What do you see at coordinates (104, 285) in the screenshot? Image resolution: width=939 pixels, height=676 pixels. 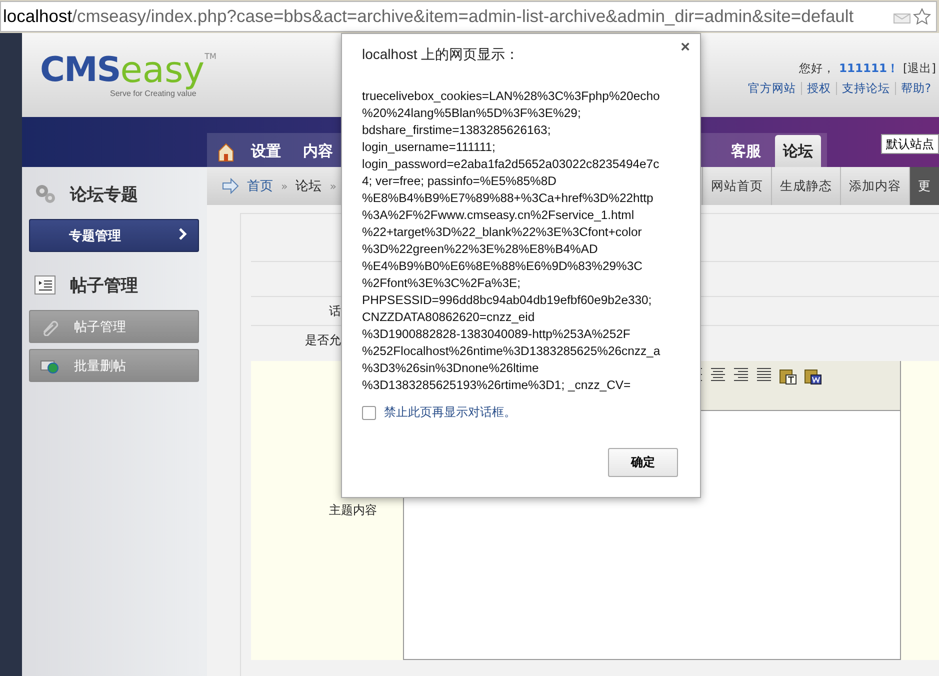 I see `sidebar-section-title: 帖子管理` at bounding box center [104, 285].